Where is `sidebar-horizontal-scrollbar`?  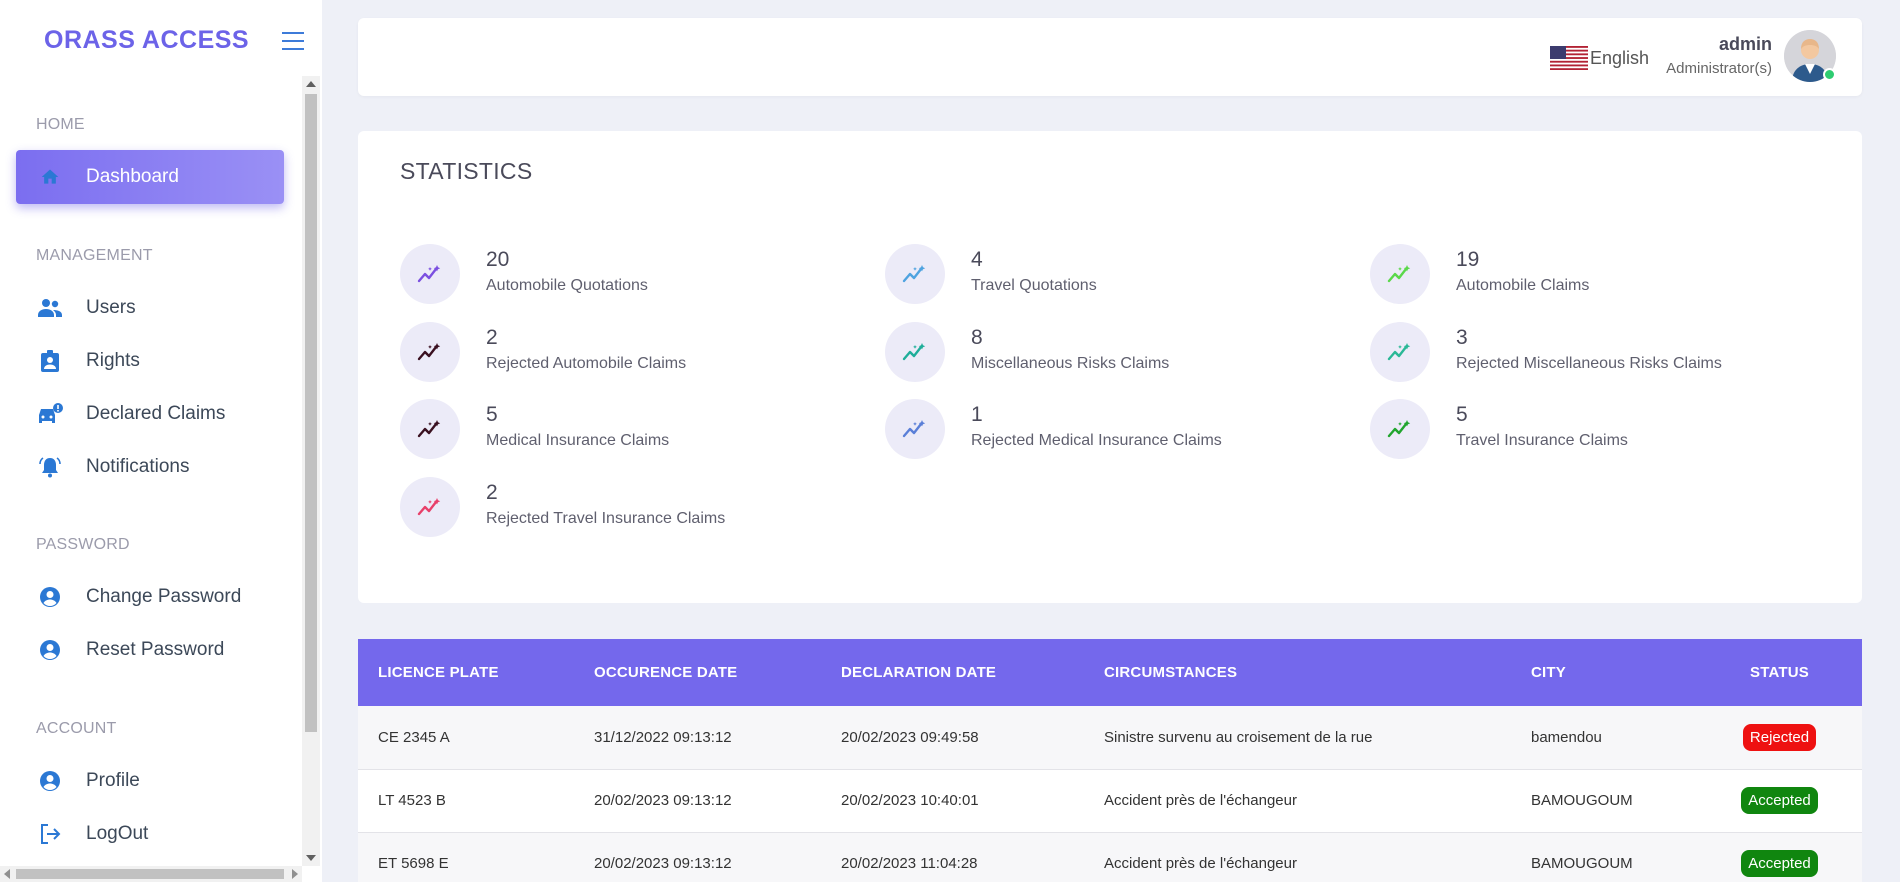 sidebar-horizontal-scrollbar is located at coordinates (151, 874).